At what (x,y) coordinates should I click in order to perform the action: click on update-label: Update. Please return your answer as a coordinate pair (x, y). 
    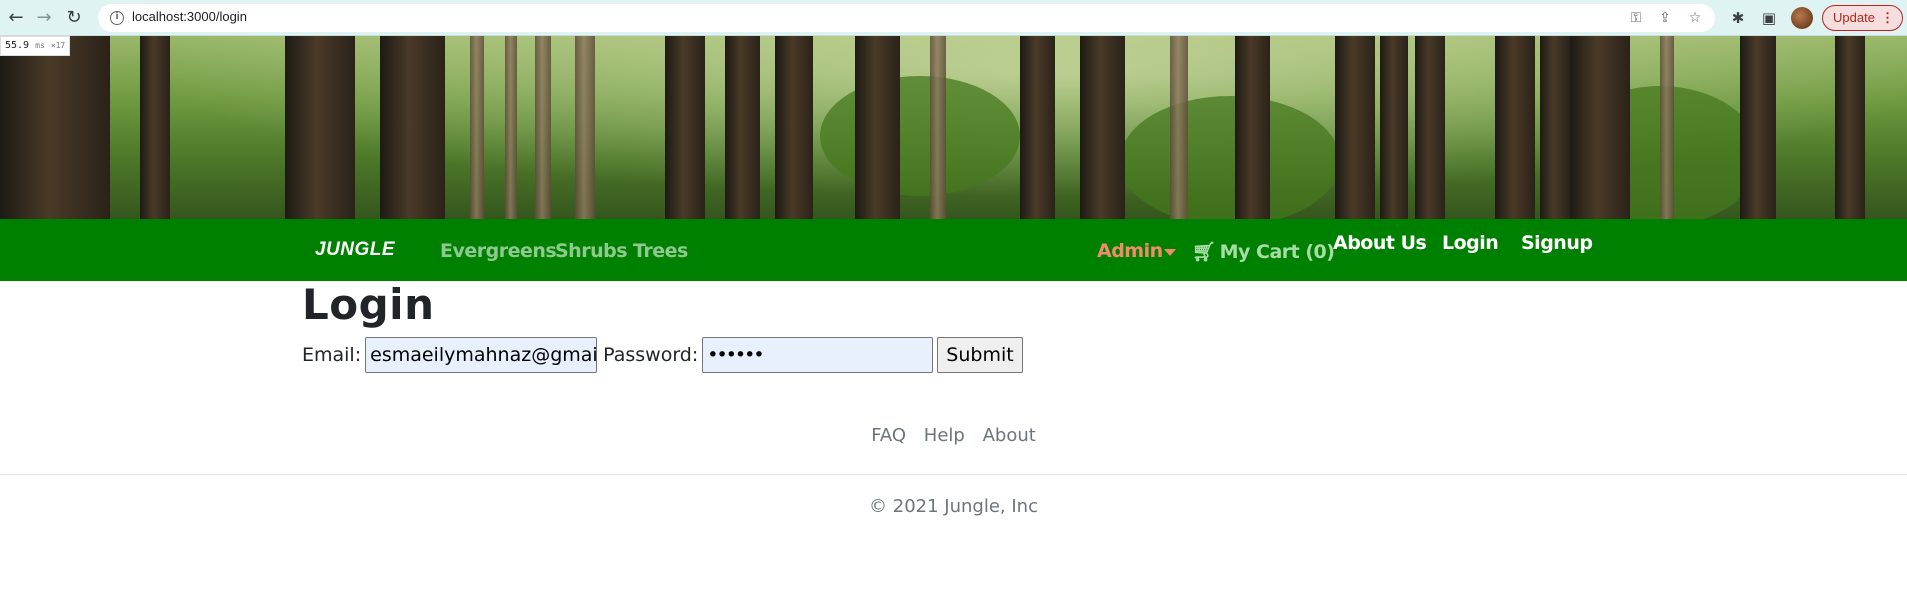
    Looking at the image, I should click on (1854, 17).